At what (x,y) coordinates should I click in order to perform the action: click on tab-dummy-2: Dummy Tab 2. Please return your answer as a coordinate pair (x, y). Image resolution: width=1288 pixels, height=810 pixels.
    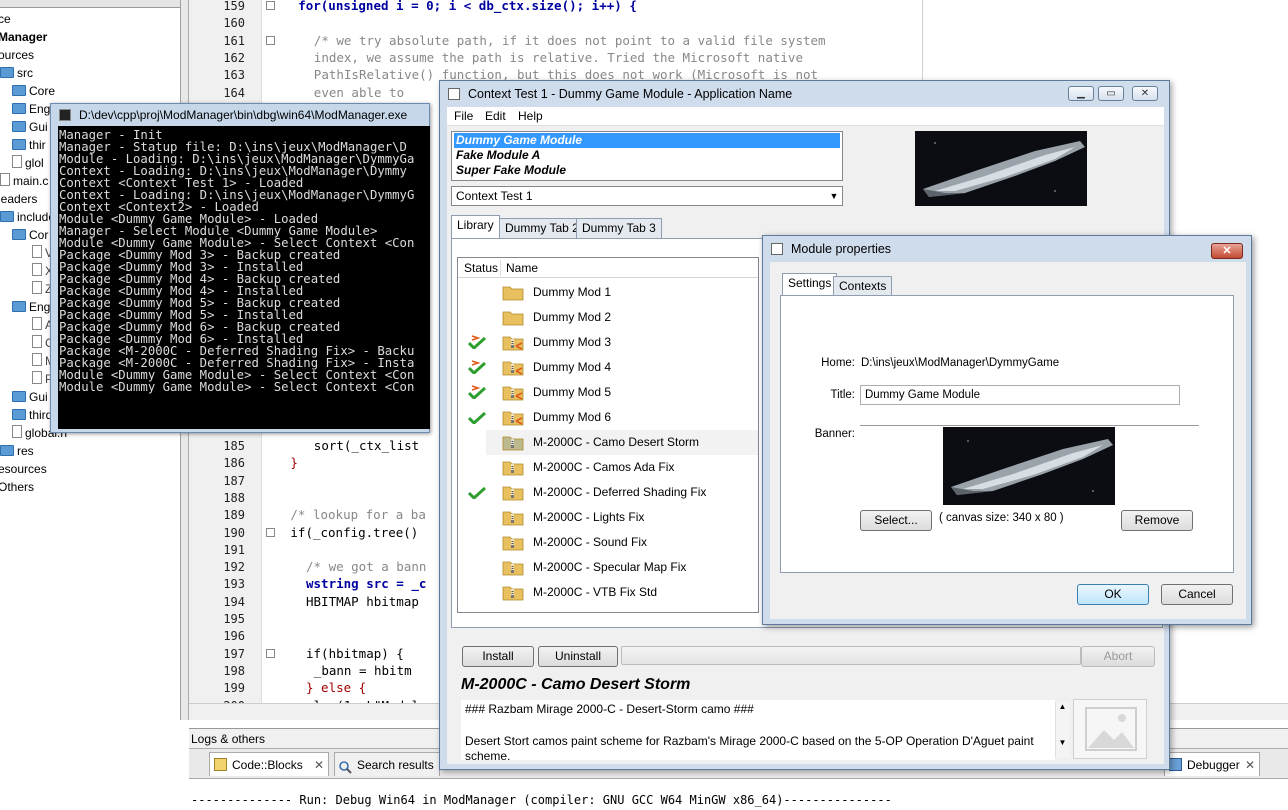
    Looking at the image, I should click on (542, 228).